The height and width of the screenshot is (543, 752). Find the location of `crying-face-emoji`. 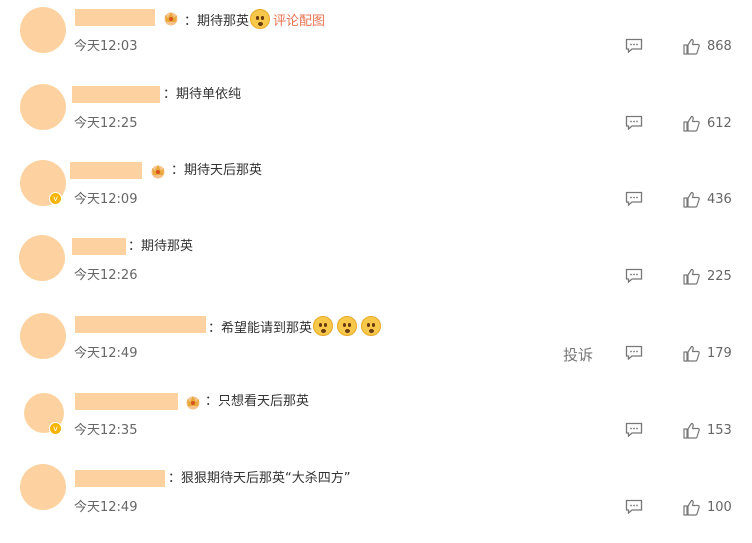

crying-face-emoji is located at coordinates (260, 19).